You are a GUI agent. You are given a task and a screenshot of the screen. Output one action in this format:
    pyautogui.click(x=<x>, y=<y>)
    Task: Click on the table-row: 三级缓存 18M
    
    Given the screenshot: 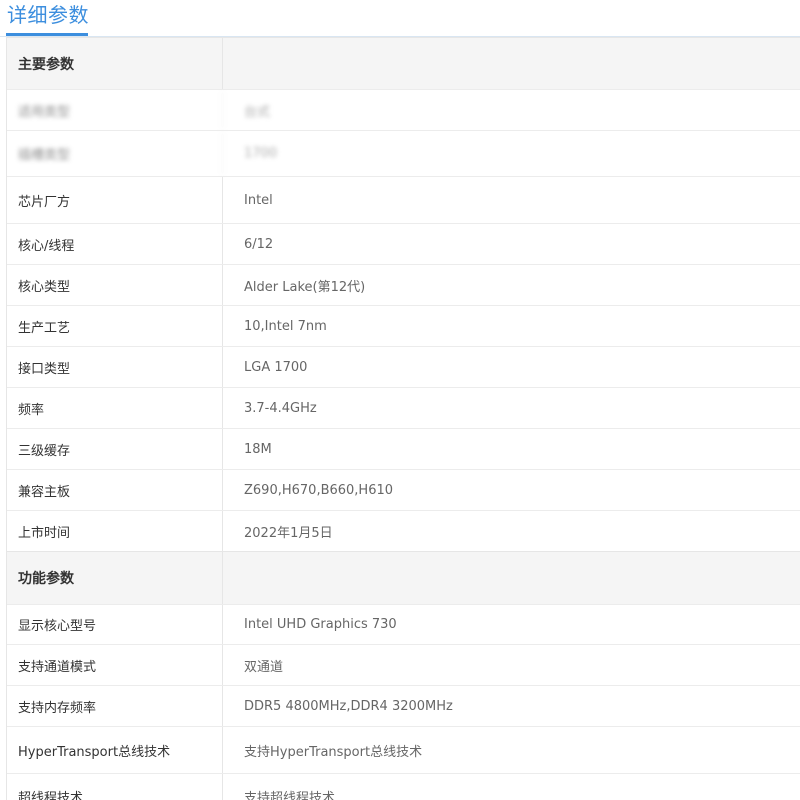 What is the action you would take?
    pyautogui.click(x=403, y=448)
    